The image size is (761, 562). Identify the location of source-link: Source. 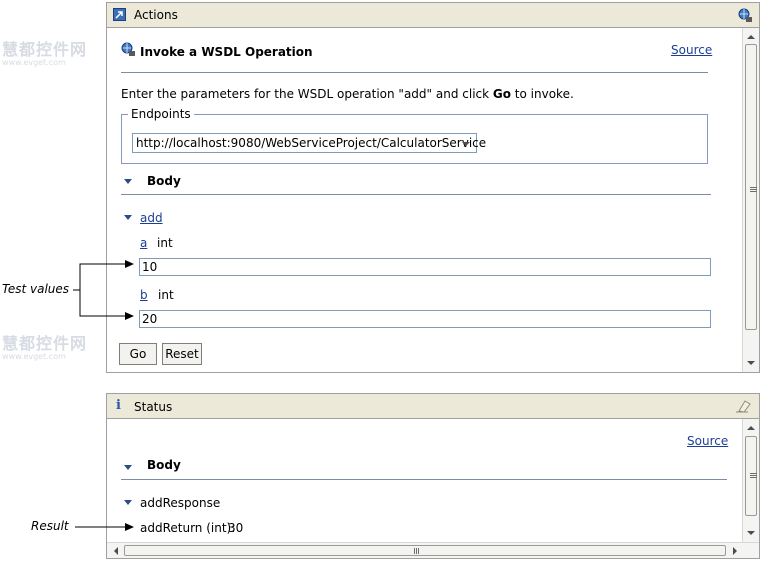
(691, 50).